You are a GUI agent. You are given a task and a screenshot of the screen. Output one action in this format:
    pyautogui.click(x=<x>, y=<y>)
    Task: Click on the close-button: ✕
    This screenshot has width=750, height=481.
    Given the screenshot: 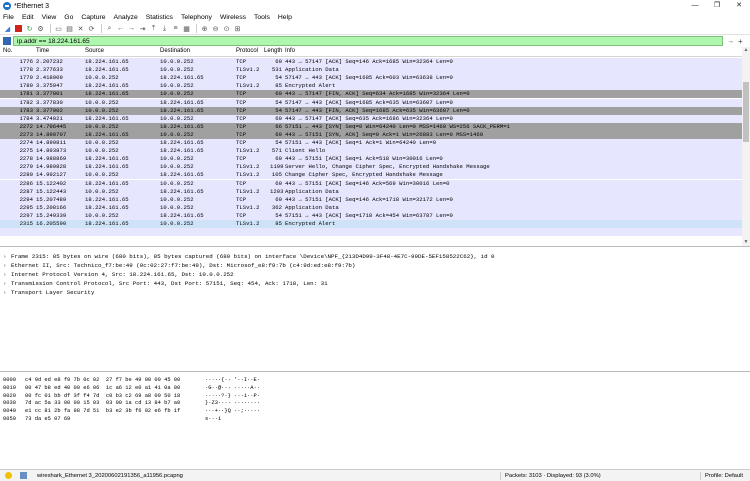 What is the action you would take?
    pyautogui.click(x=739, y=6)
    